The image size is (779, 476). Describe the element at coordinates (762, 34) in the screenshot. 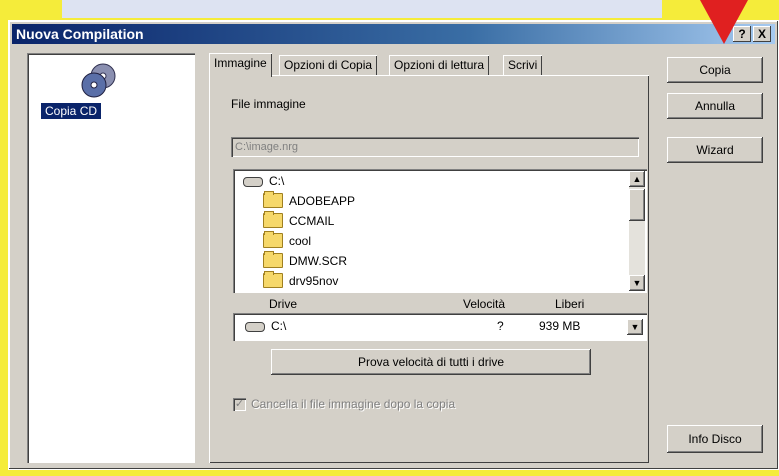

I see `close-button: X` at that location.